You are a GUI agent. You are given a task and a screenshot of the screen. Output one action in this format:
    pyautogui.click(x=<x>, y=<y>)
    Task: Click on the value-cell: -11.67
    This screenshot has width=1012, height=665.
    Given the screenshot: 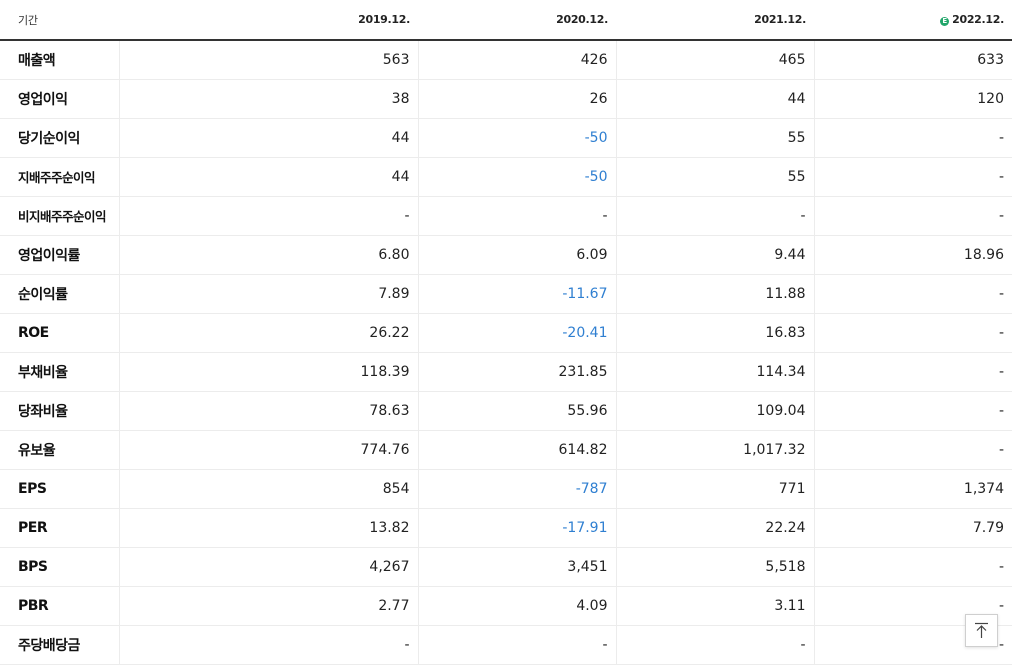 What is the action you would take?
    pyautogui.click(x=516, y=294)
    